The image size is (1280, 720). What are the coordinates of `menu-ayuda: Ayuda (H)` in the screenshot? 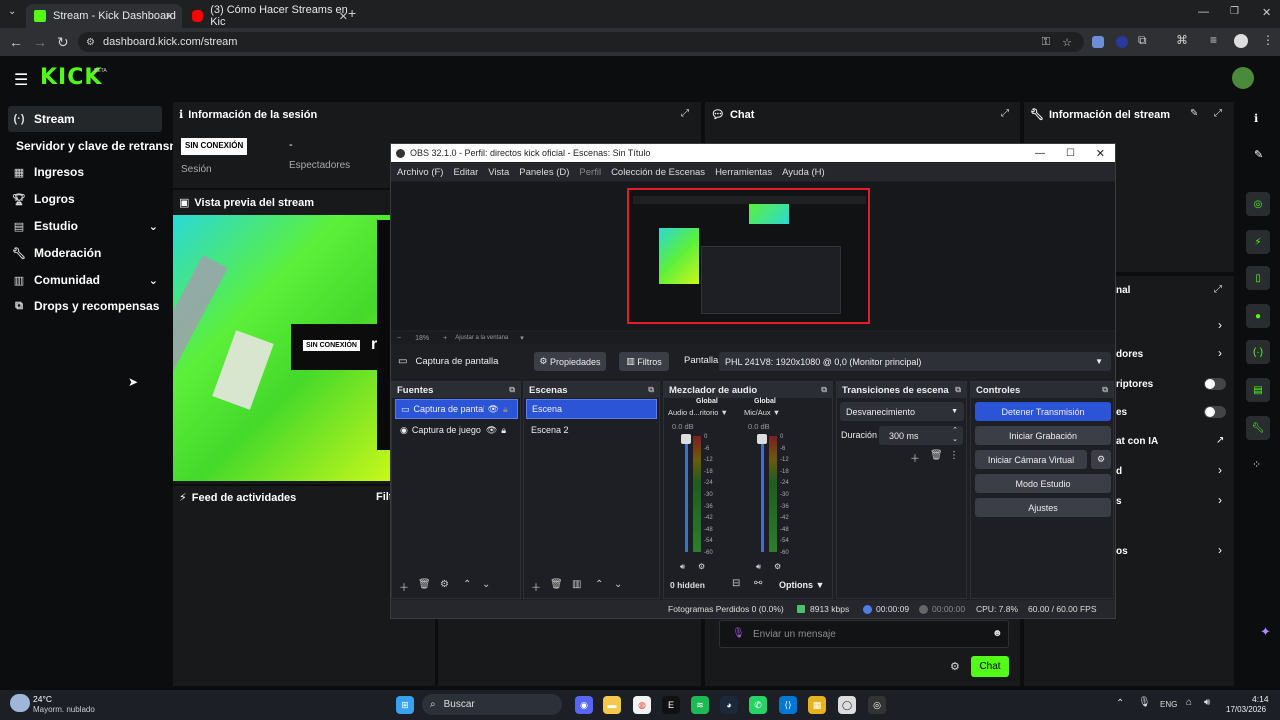 It's located at (803, 172).